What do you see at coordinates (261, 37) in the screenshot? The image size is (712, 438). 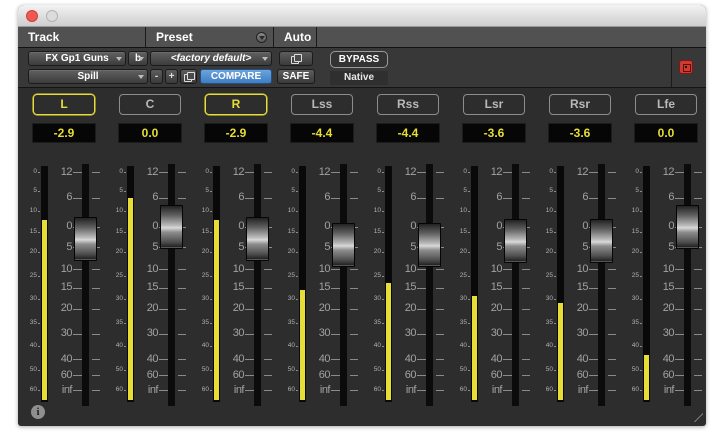 I see `preset-menu-icon` at bounding box center [261, 37].